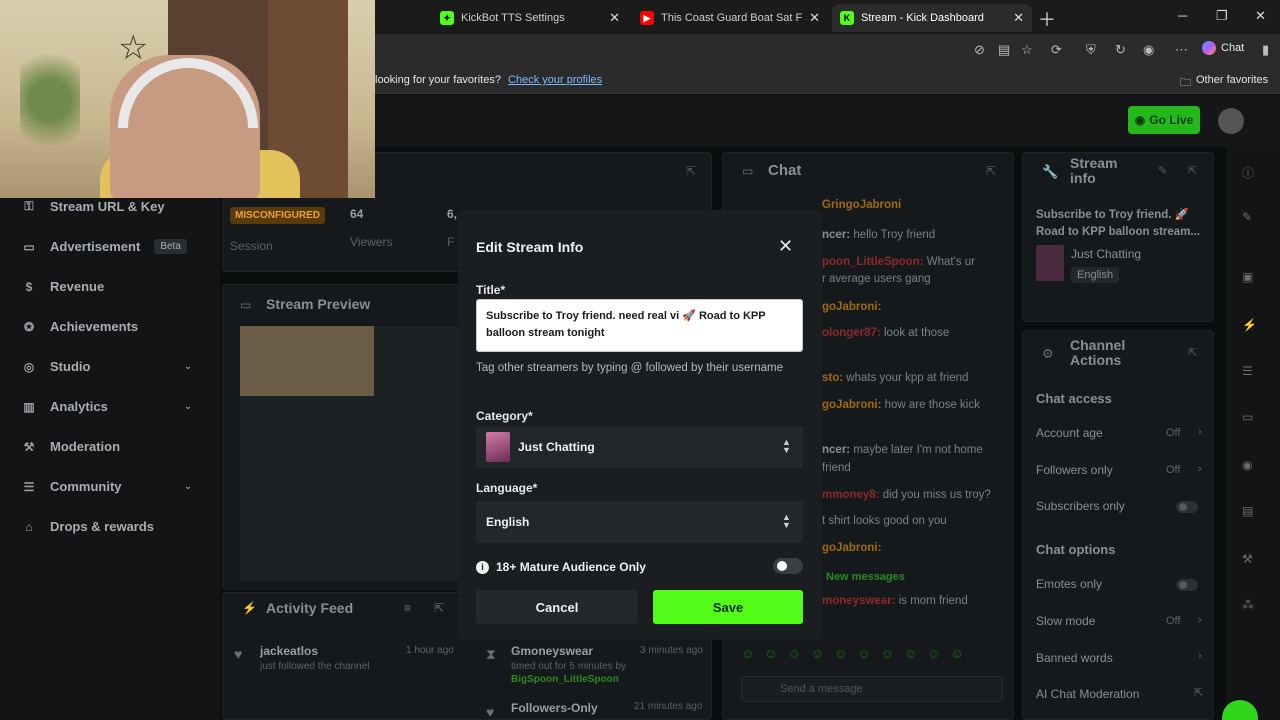 Image resolution: width=1280 pixels, height=720 pixels. I want to click on ad-icon: ▭, so click(29, 246).